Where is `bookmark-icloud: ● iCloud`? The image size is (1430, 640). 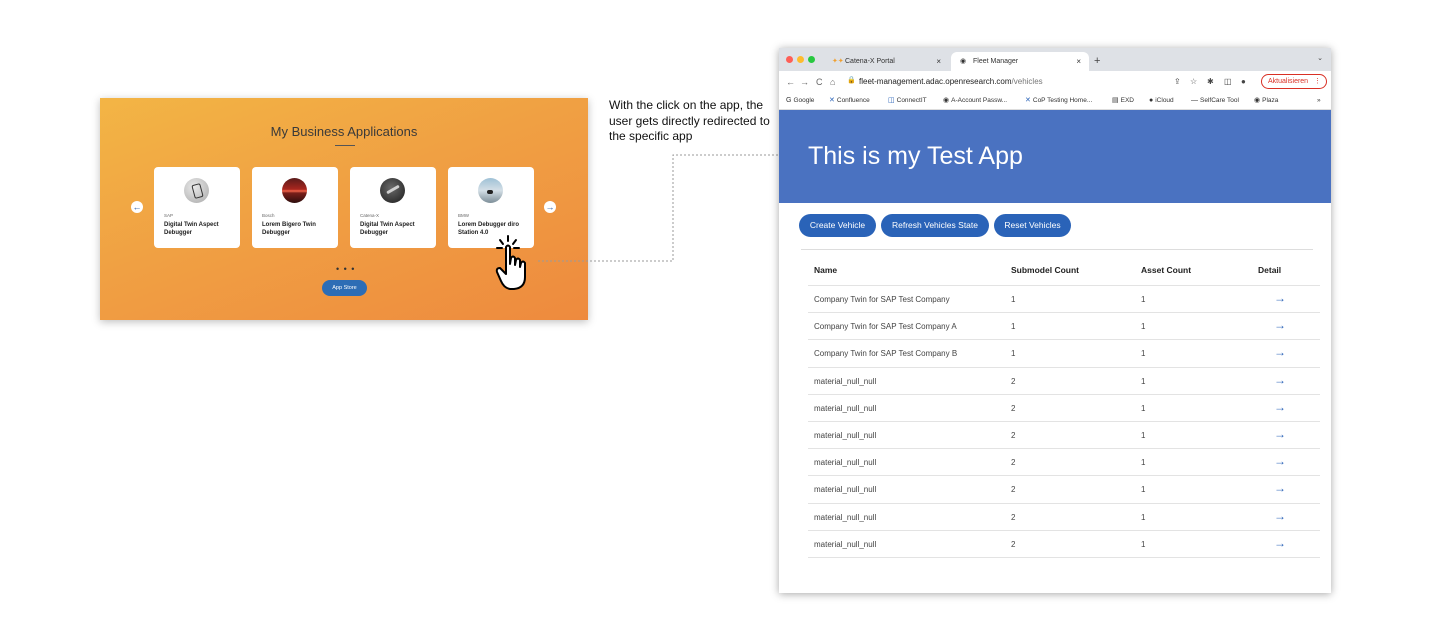
bookmark-icloud: ● iCloud is located at coordinates (1161, 101).